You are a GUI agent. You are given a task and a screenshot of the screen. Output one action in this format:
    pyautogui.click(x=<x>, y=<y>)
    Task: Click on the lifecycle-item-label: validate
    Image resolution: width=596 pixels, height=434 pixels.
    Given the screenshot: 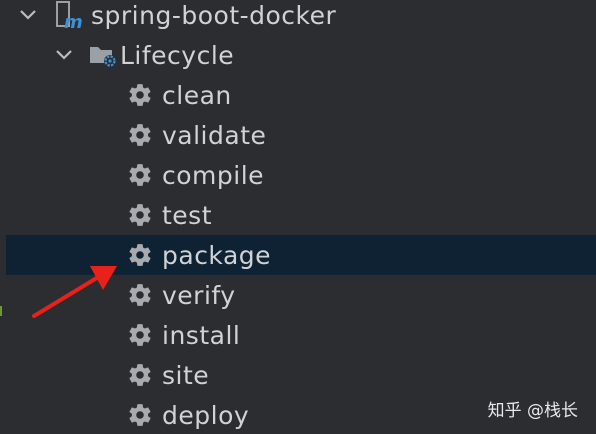 What is the action you would take?
    pyautogui.click(x=214, y=135)
    